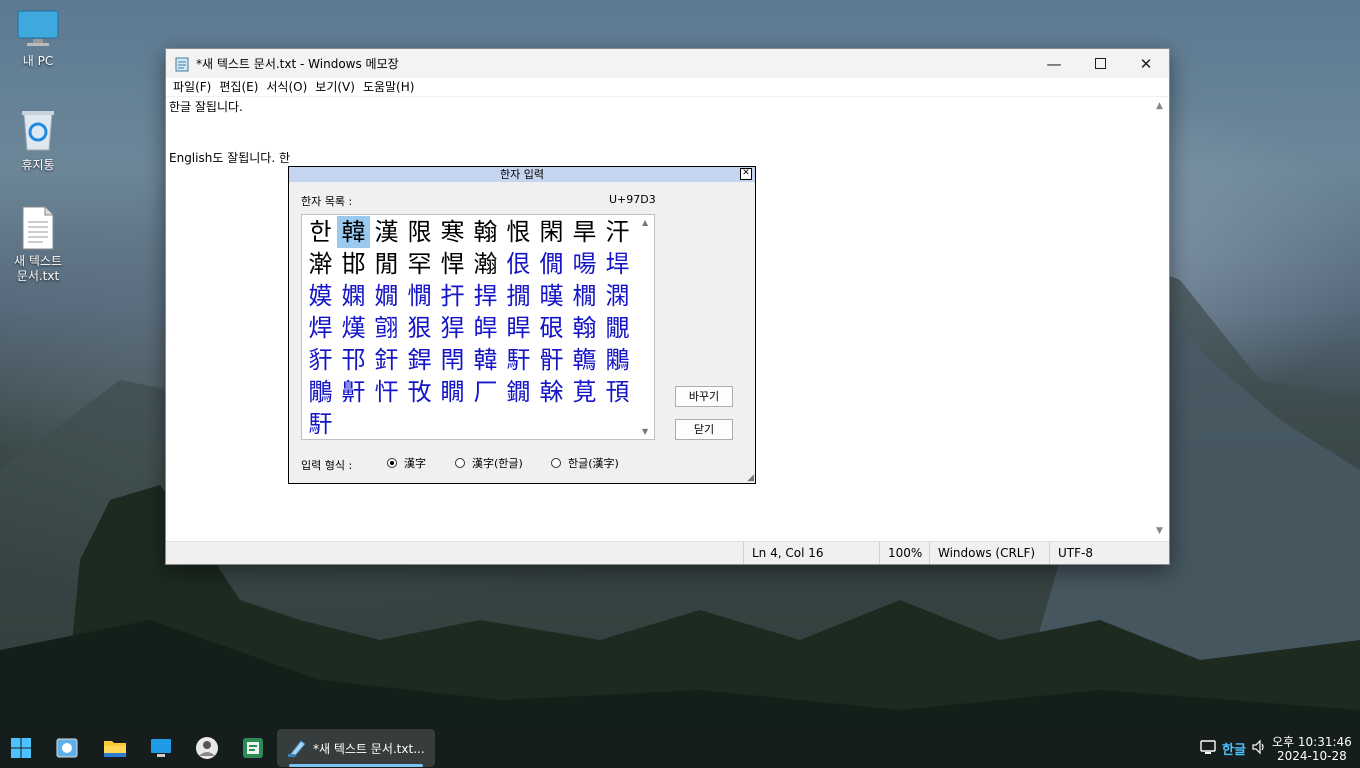 The height and width of the screenshot is (768, 1360). Describe the element at coordinates (419, 232) in the screenshot. I see `hanja-candidate: 限` at that location.